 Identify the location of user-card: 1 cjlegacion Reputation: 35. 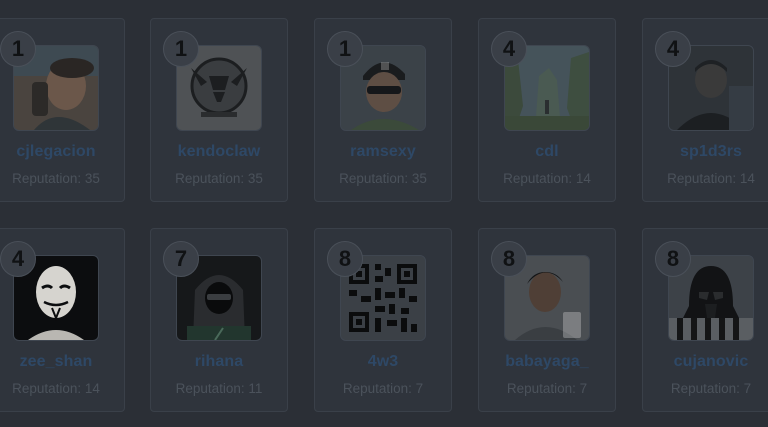
(62, 110).